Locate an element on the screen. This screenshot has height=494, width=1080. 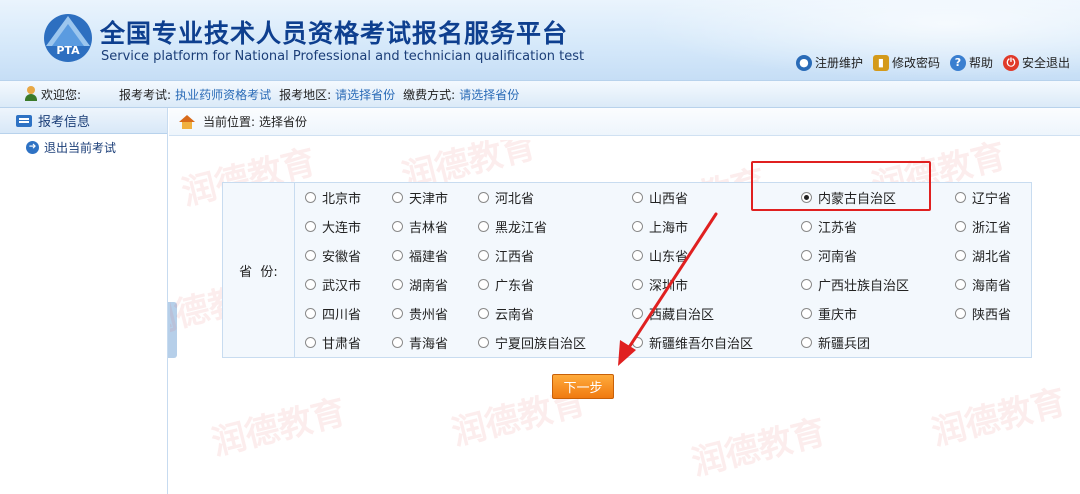
pta-logo: PTA is located at coordinates (68, 38).